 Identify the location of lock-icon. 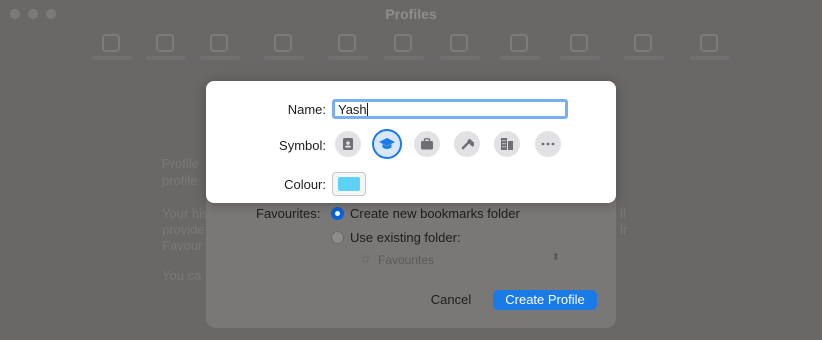
(403, 43).